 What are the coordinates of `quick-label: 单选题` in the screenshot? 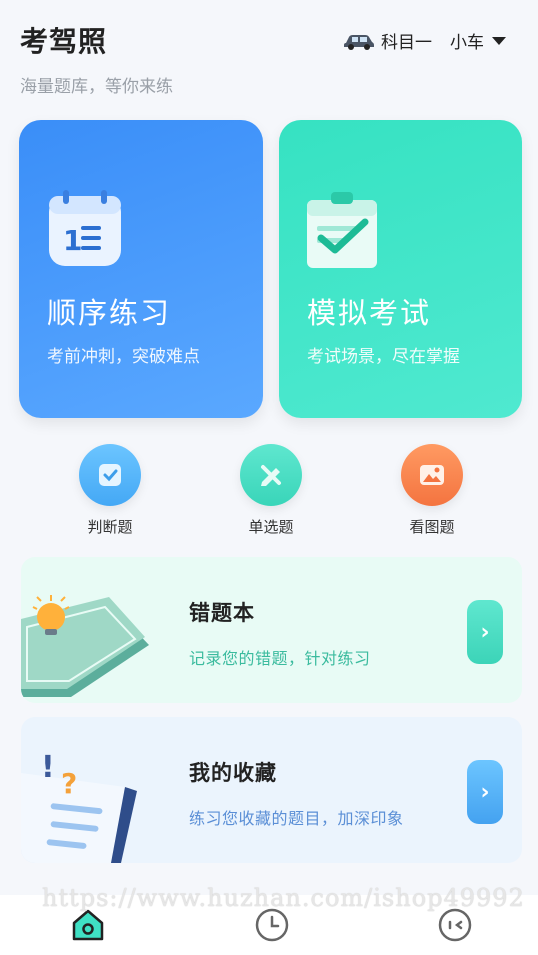 It's located at (271, 527).